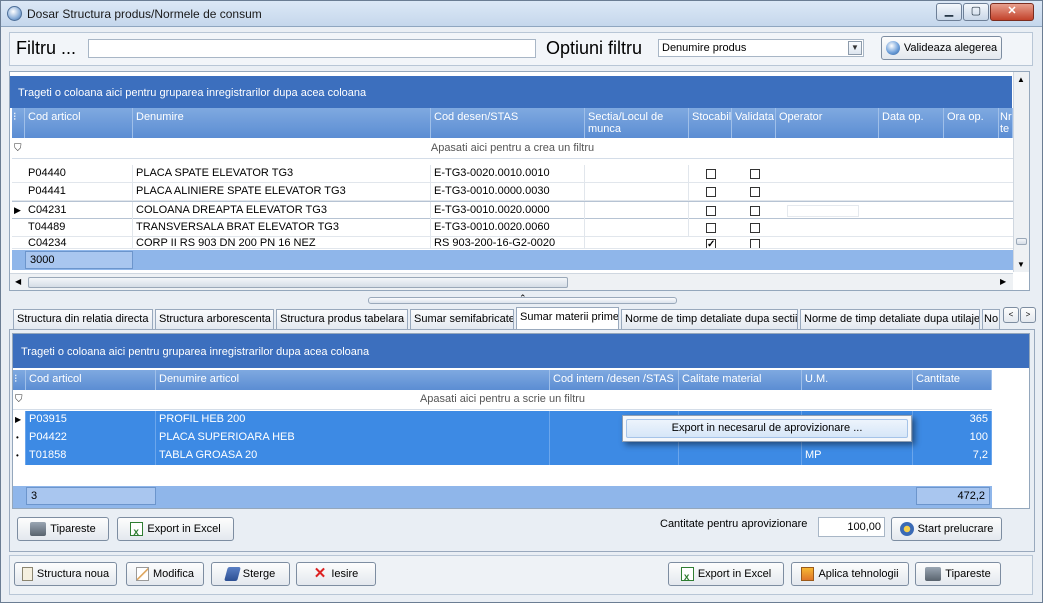 The width and height of the screenshot is (1043, 603). I want to click on filter-options-select: Denumire produs ▼, so click(761, 48).